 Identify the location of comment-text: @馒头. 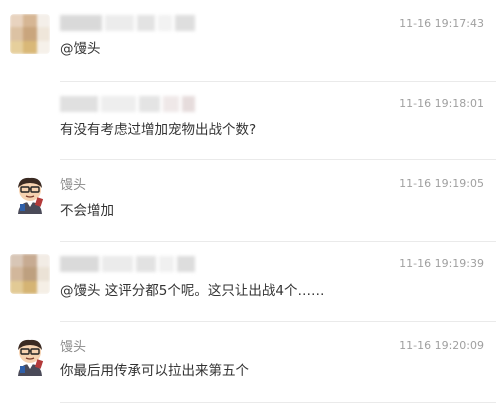
(80, 49).